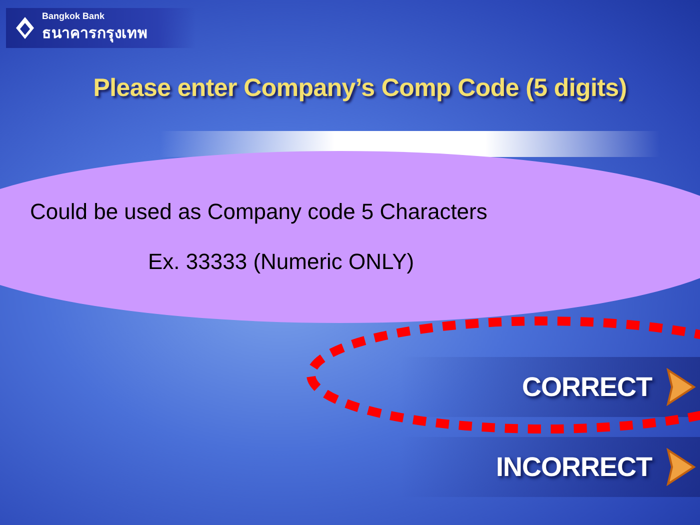 The width and height of the screenshot is (700, 525). Describe the element at coordinates (74, 16) in the screenshot. I see `bank-name: Bangkok Bank` at that location.